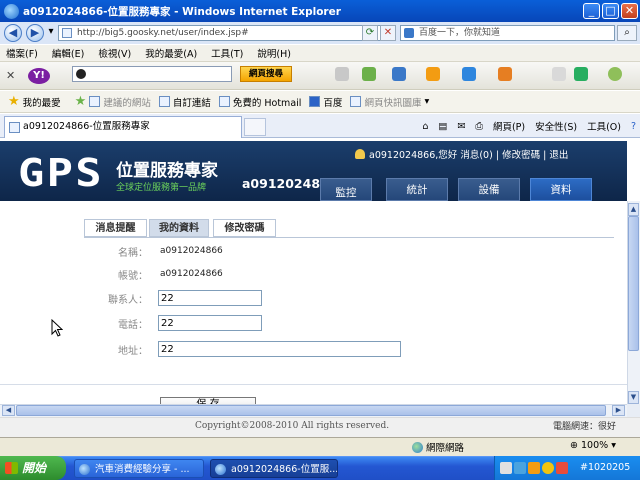 The image size is (640, 480). What do you see at coordinates (8, 410) in the screenshot?
I see `scroll-left-icon: ◀` at bounding box center [8, 410].